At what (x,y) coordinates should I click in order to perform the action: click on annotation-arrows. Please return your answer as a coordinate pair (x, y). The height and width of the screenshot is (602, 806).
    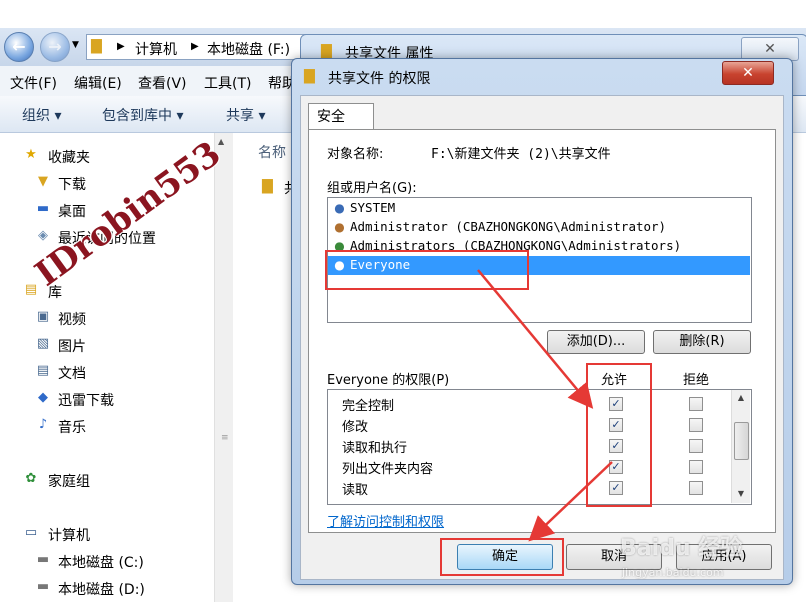
    Looking at the image, I should click on (545, 405).